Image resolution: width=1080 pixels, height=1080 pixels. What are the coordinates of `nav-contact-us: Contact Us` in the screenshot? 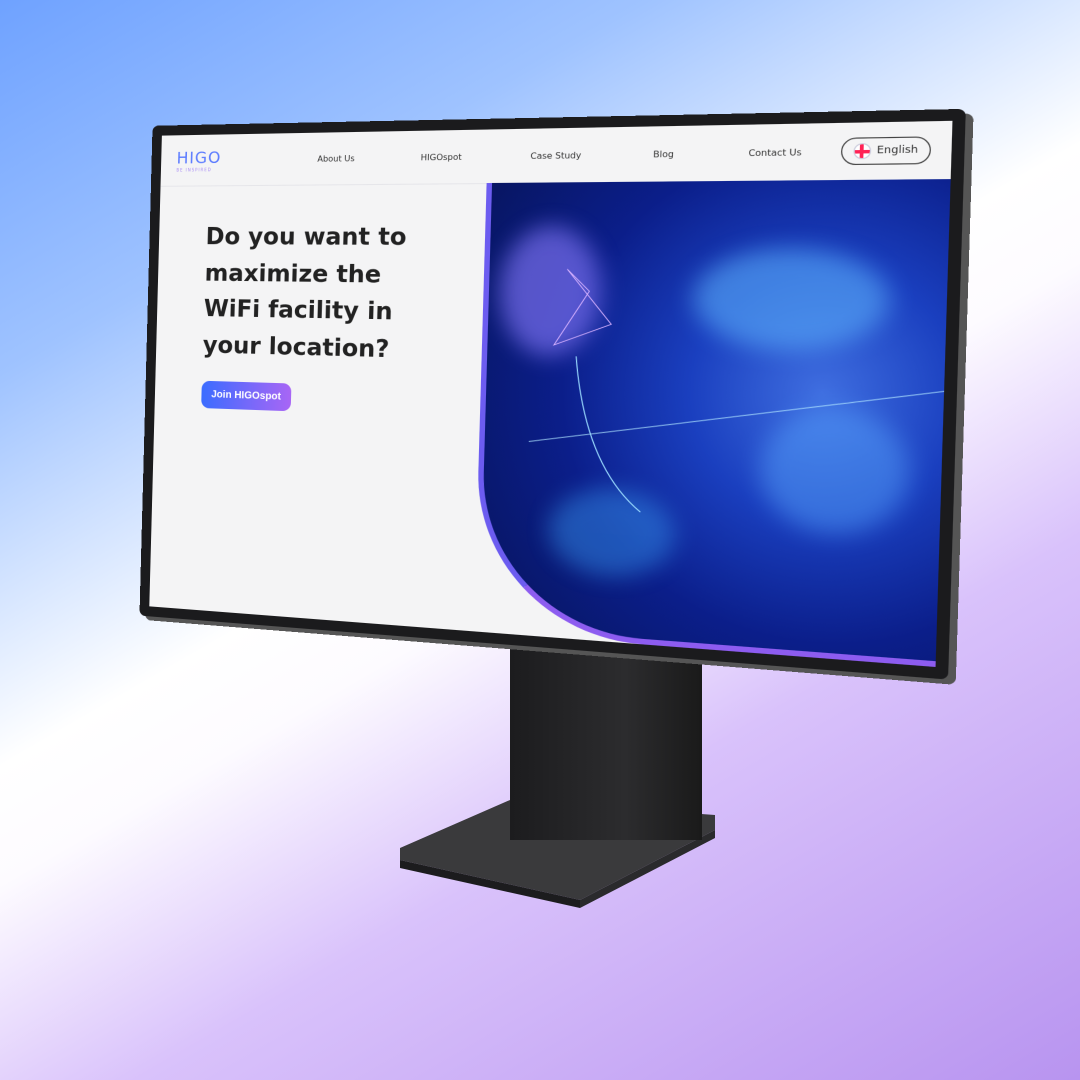 It's located at (774, 152).